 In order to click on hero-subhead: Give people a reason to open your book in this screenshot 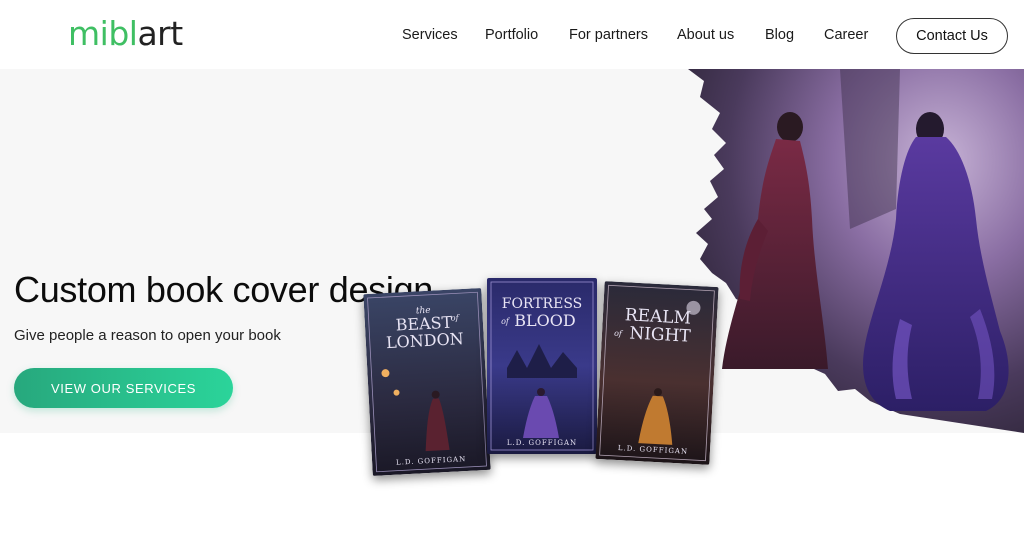, I will do `click(147, 335)`.